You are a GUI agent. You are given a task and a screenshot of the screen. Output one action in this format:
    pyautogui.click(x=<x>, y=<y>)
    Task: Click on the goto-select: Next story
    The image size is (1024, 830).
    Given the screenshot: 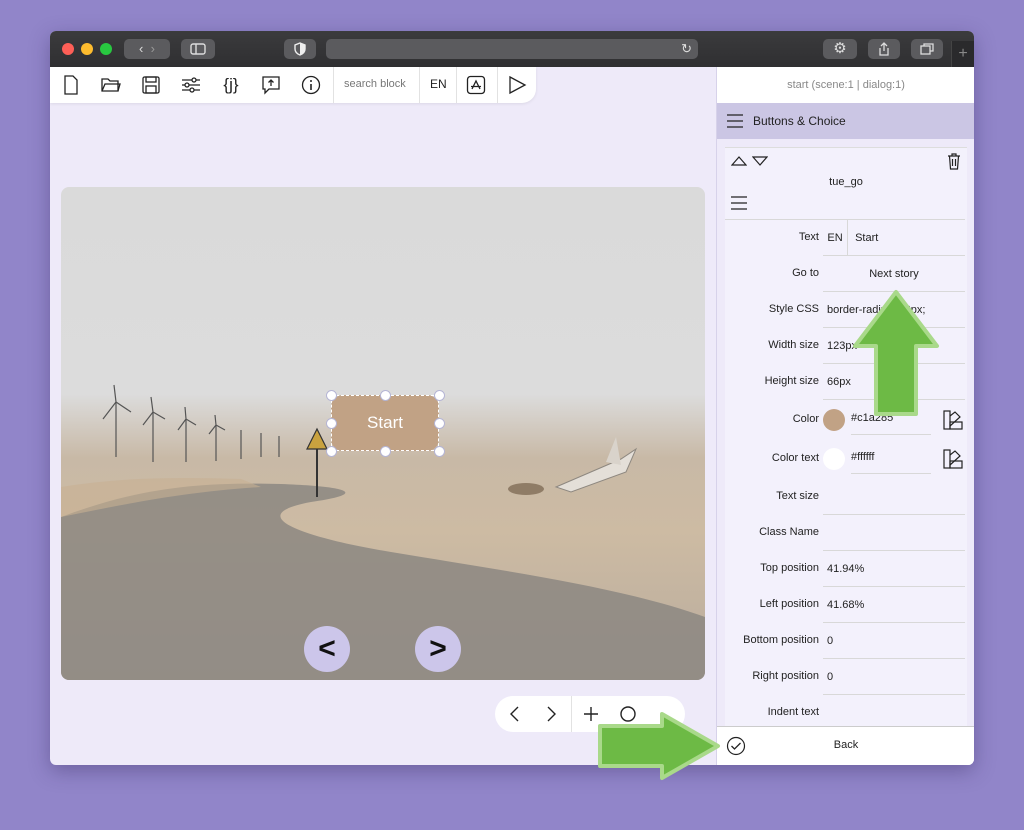 What is the action you would take?
    pyautogui.click(x=894, y=274)
    